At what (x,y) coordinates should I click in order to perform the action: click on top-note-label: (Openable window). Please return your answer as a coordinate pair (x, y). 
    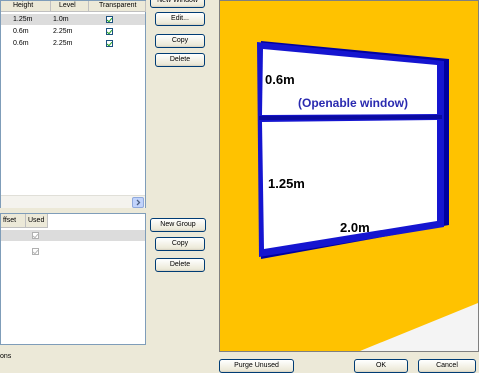
    Looking at the image, I should click on (353, 103).